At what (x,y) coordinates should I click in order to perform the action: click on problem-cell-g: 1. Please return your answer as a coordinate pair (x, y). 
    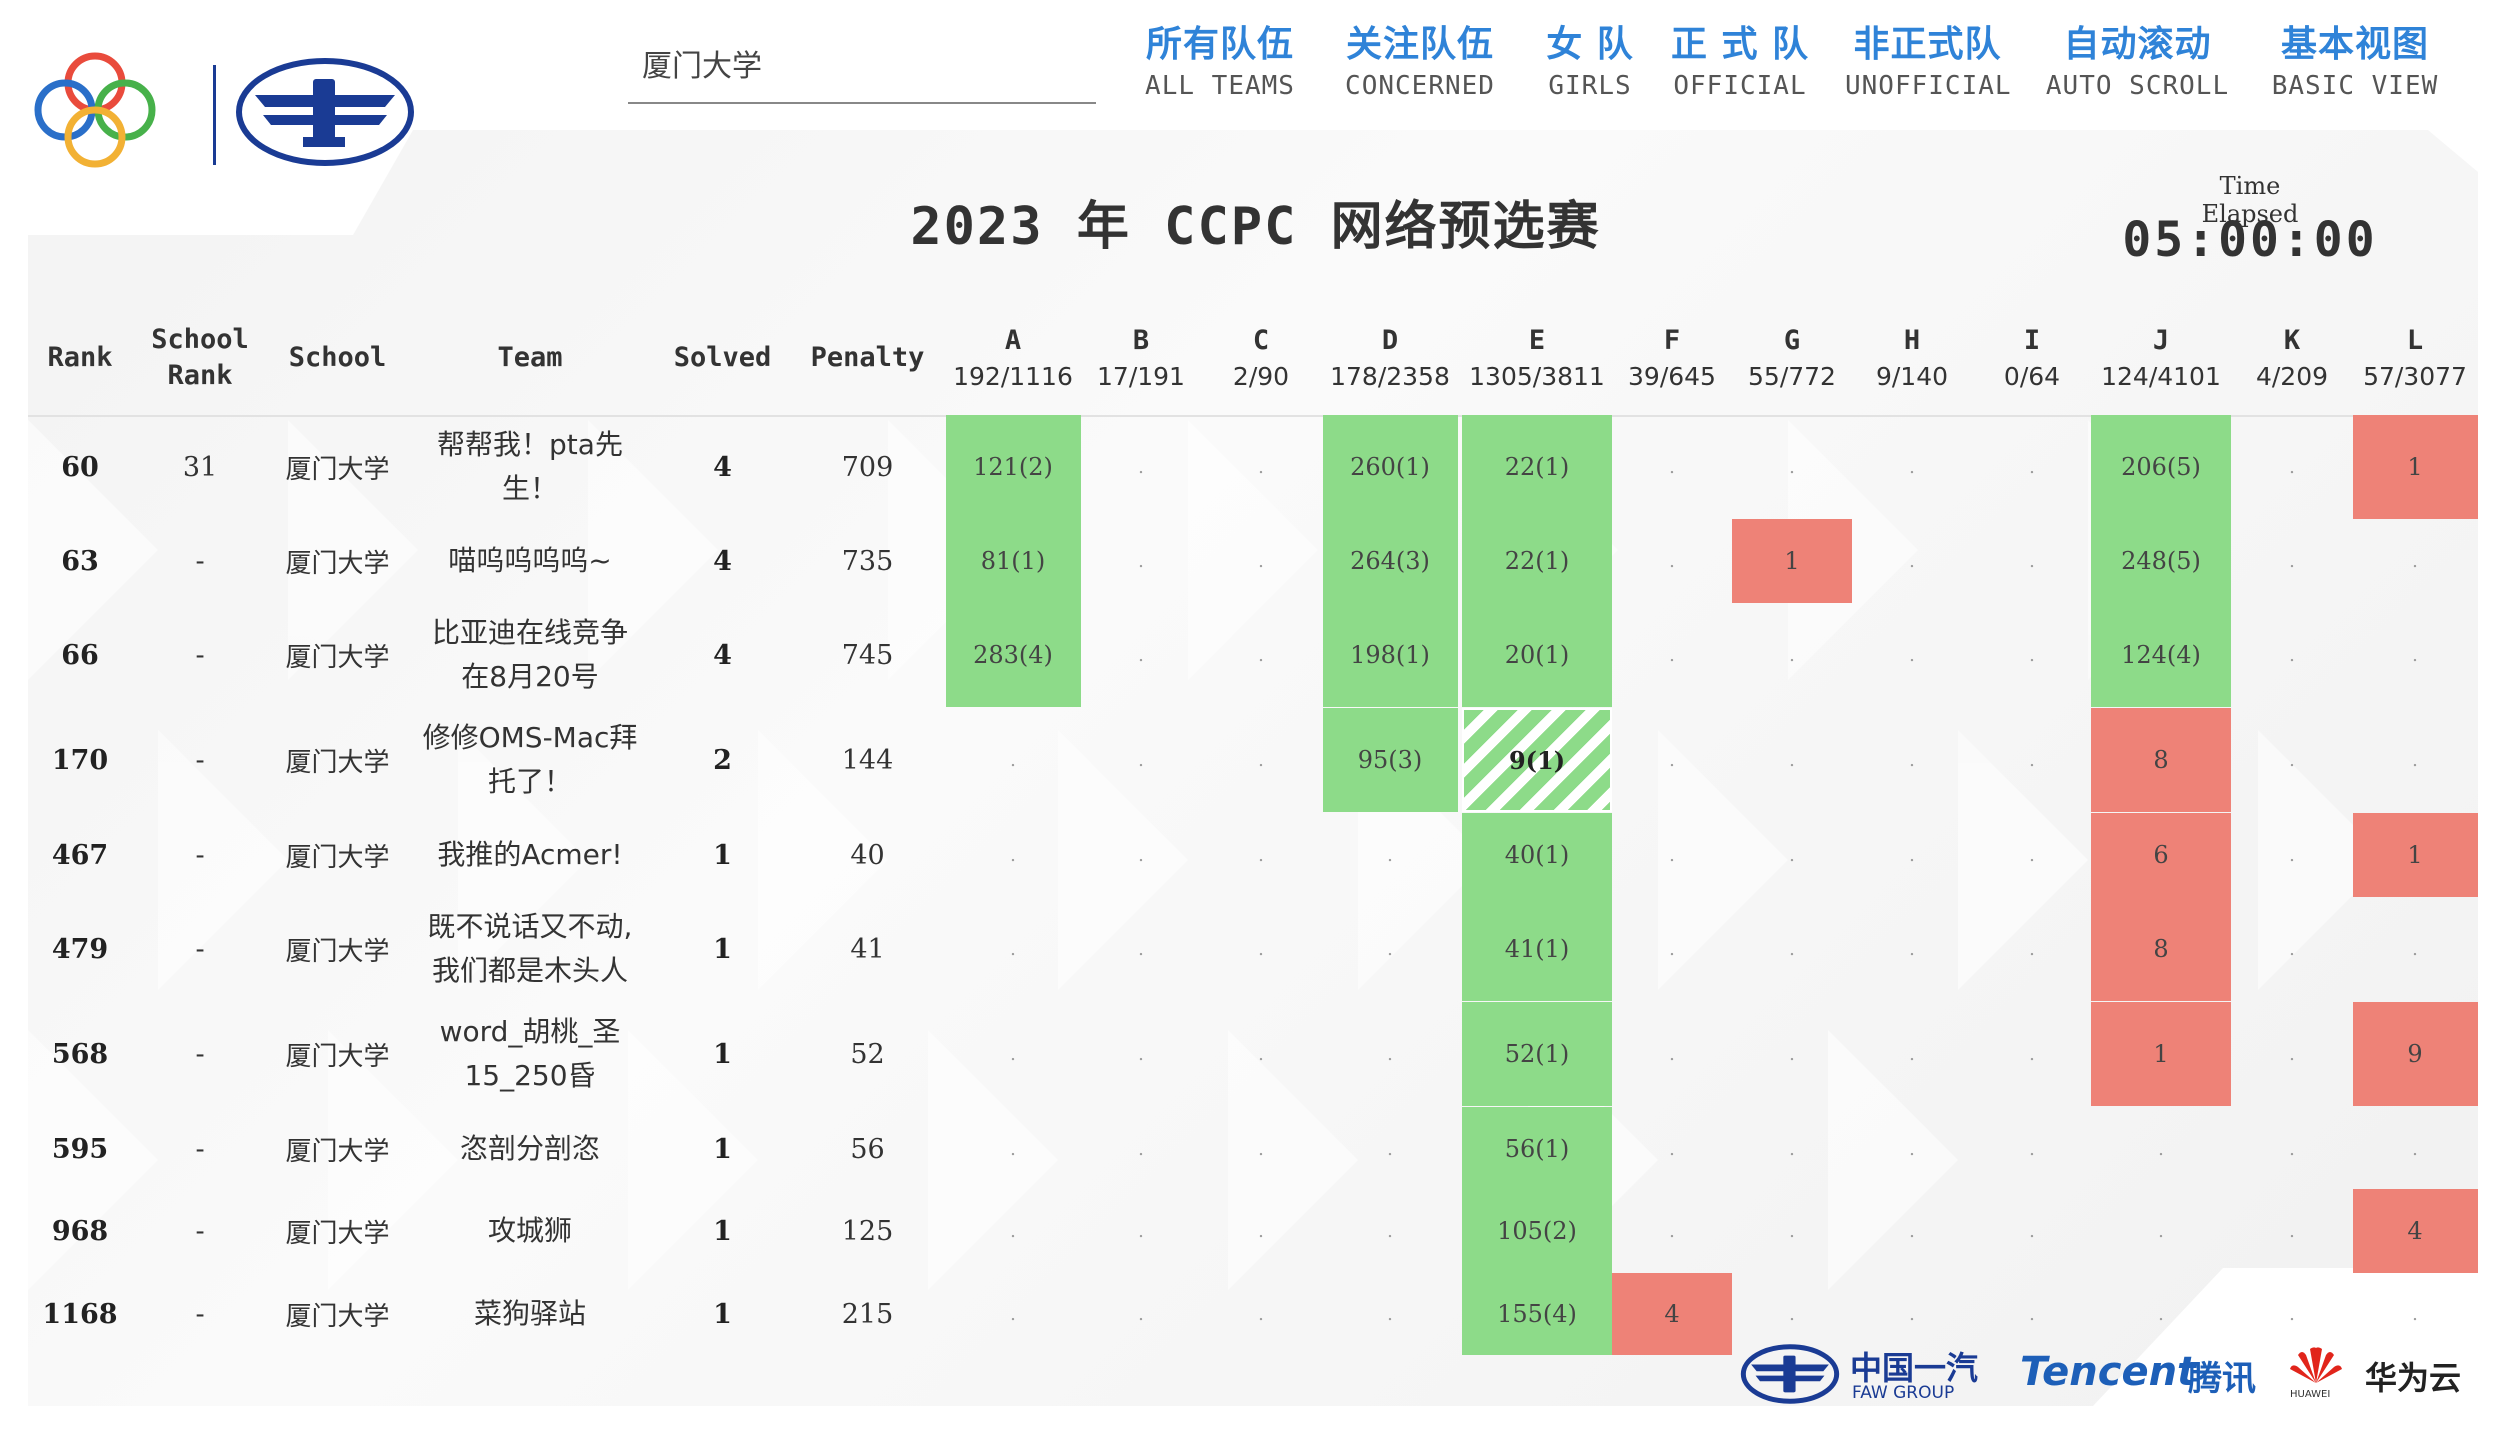
    Looking at the image, I should click on (1792, 561).